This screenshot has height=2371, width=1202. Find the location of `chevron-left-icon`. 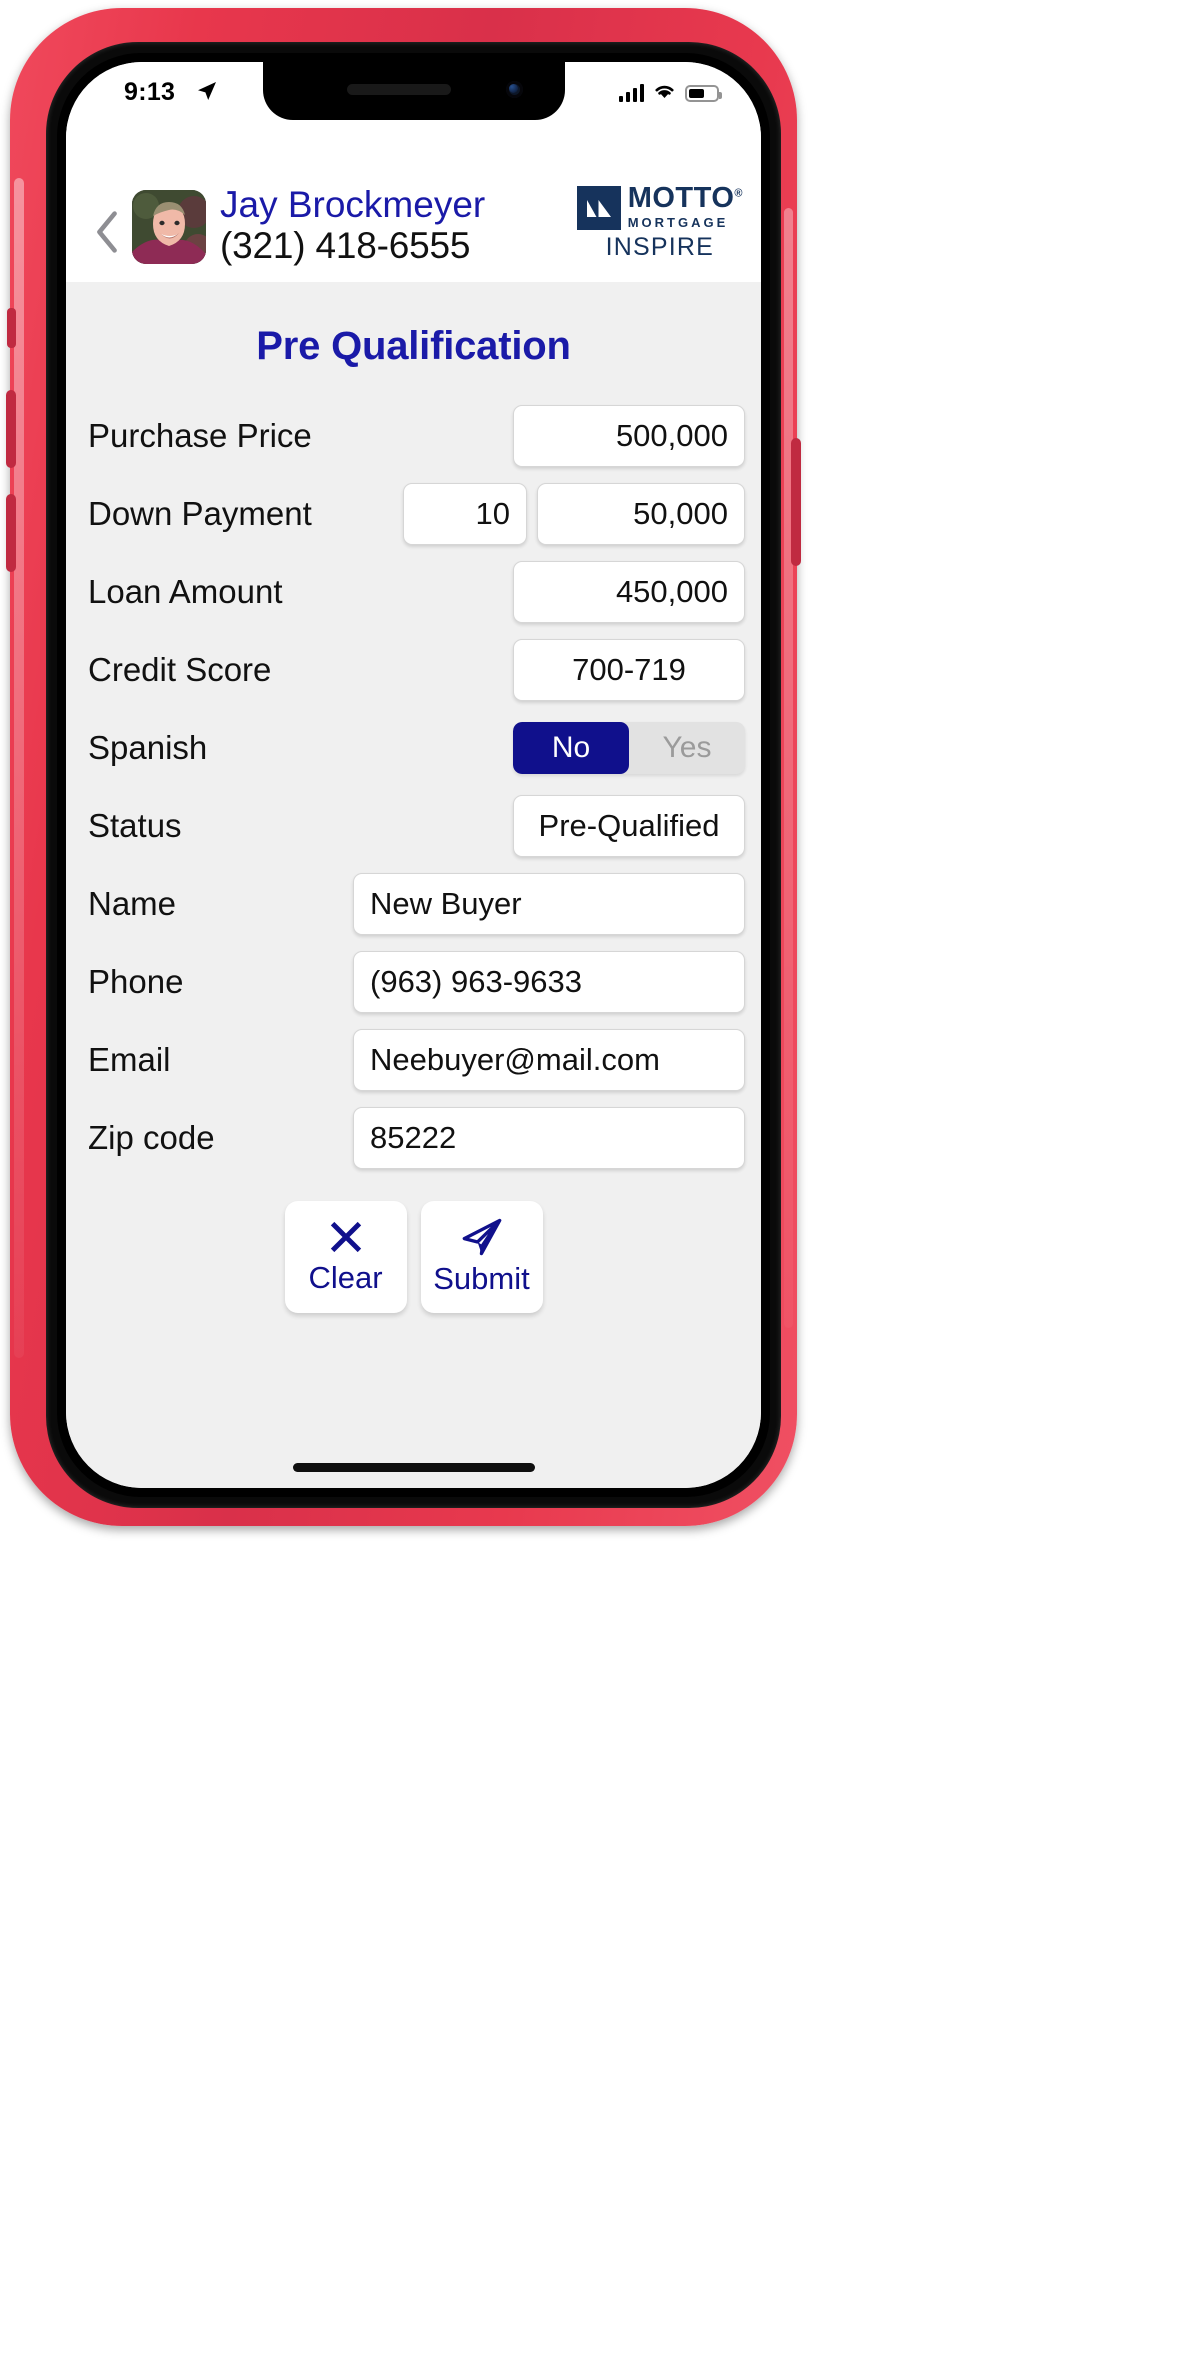

chevron-left-icon is located at coordinates (107, 232).